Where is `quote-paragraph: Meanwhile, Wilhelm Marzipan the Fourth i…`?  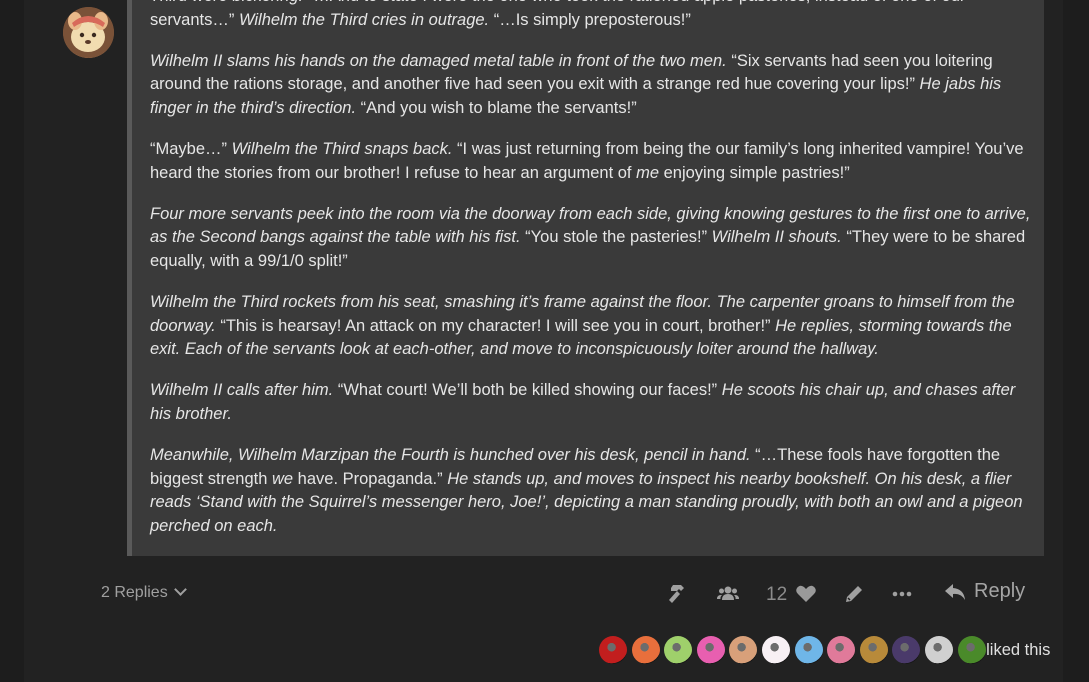 quote-paragraph: Meanwhile, Wilhelm Marzipan the Fourth i… is located at coordinates (592, 491).